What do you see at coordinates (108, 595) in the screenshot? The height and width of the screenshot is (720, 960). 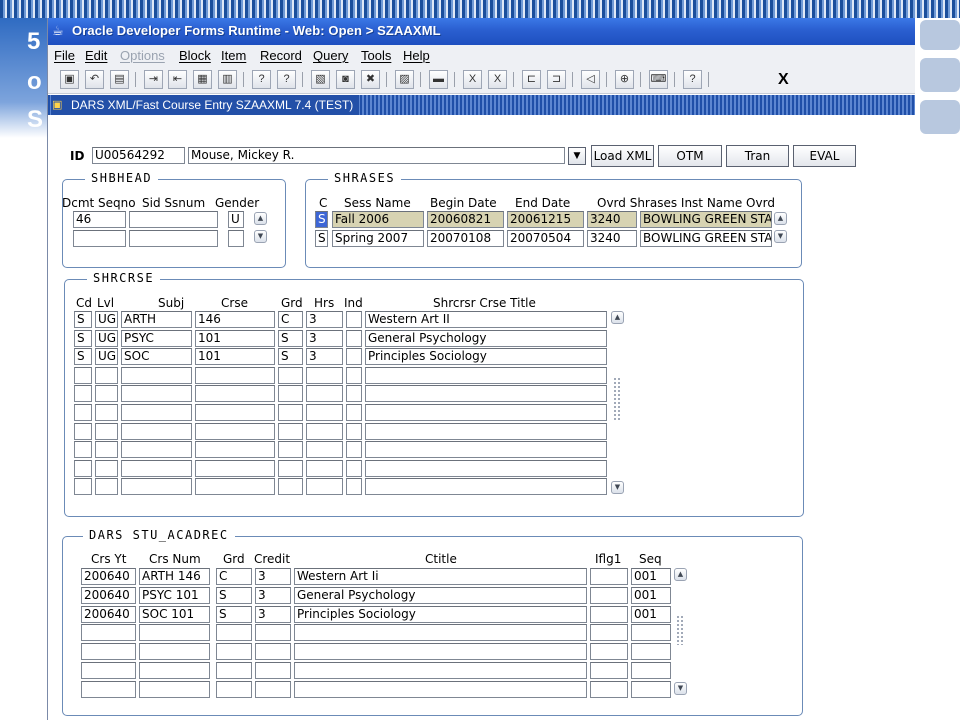 I see `acadrec-crs-yt-field: 200640` at bounding box center [108, 595].